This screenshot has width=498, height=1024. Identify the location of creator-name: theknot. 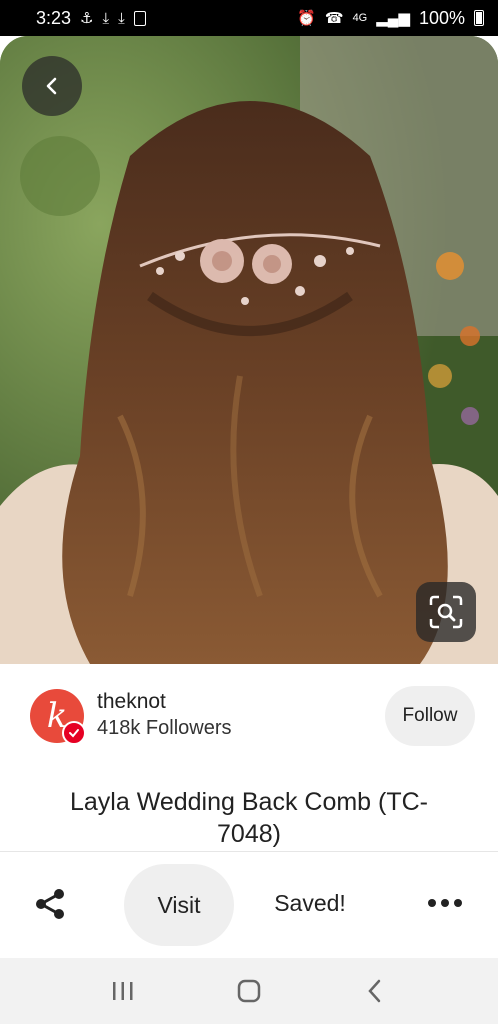
(131, 702).